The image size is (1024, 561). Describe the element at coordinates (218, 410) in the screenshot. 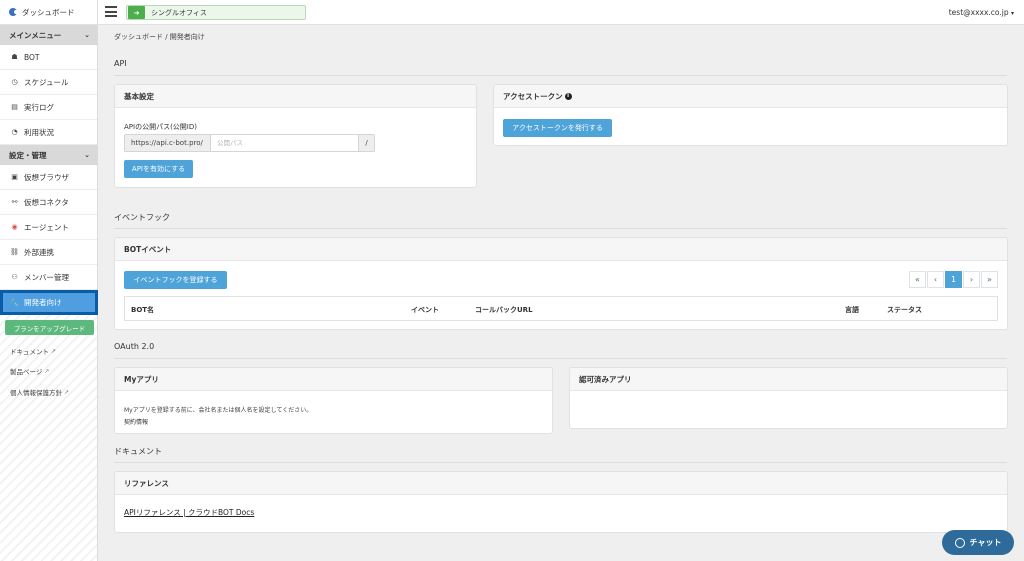

I see `my-apps-note: Myアプリを登録する前に、会社名または個人名を設定してください。` at that location.